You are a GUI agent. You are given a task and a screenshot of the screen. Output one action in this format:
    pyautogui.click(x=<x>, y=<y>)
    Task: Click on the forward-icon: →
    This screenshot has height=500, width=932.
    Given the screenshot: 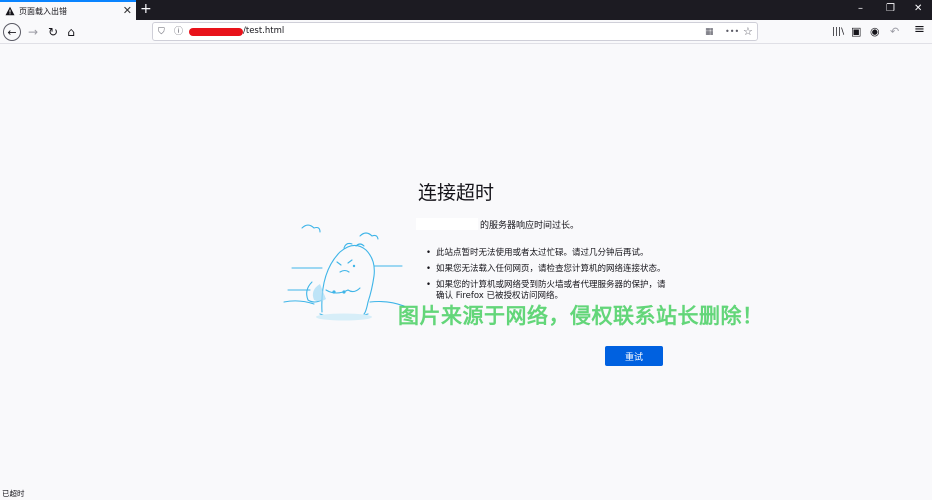 What is the action you would take?
    pyautogui.click(x=33, y=32)
    